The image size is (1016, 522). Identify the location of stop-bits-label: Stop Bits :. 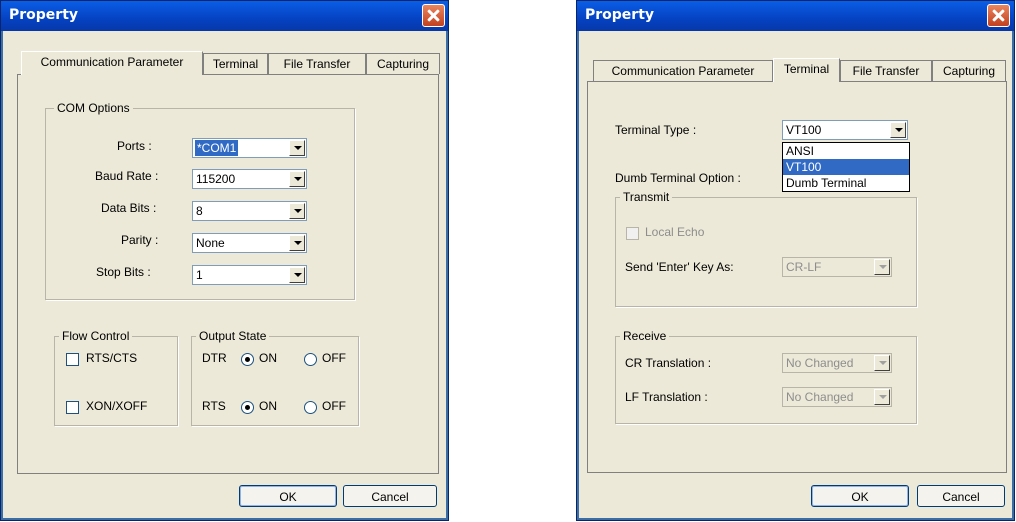
(123, 272).